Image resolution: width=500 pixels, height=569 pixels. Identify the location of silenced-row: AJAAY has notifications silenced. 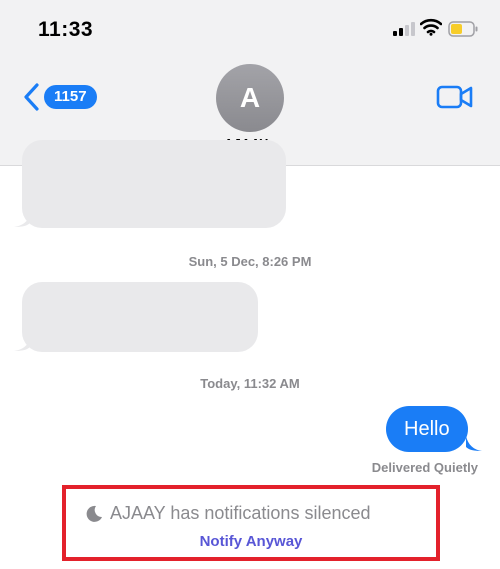
(227, 513).